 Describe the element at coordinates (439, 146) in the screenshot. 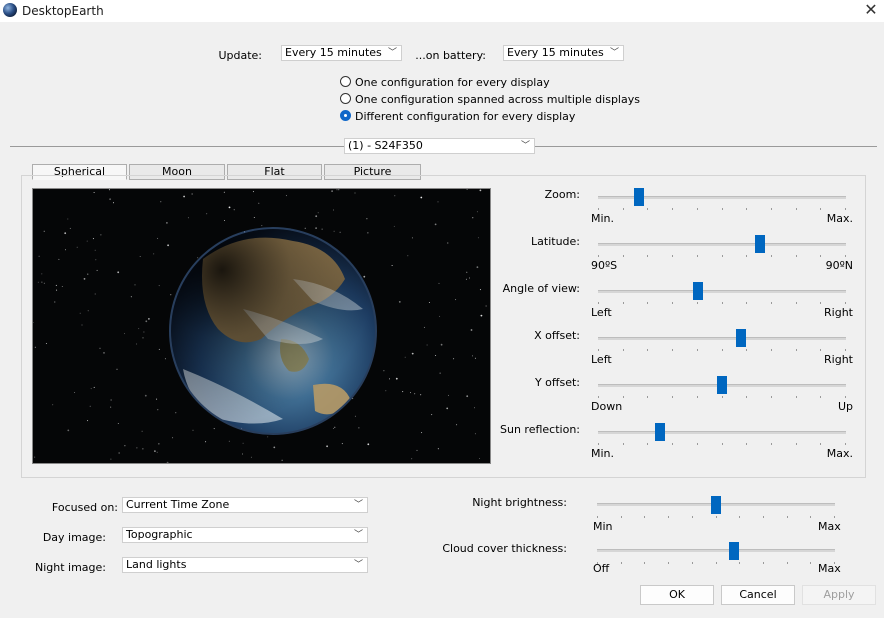

I see `display-select: (1) - S24F350 ﹀` at that location.